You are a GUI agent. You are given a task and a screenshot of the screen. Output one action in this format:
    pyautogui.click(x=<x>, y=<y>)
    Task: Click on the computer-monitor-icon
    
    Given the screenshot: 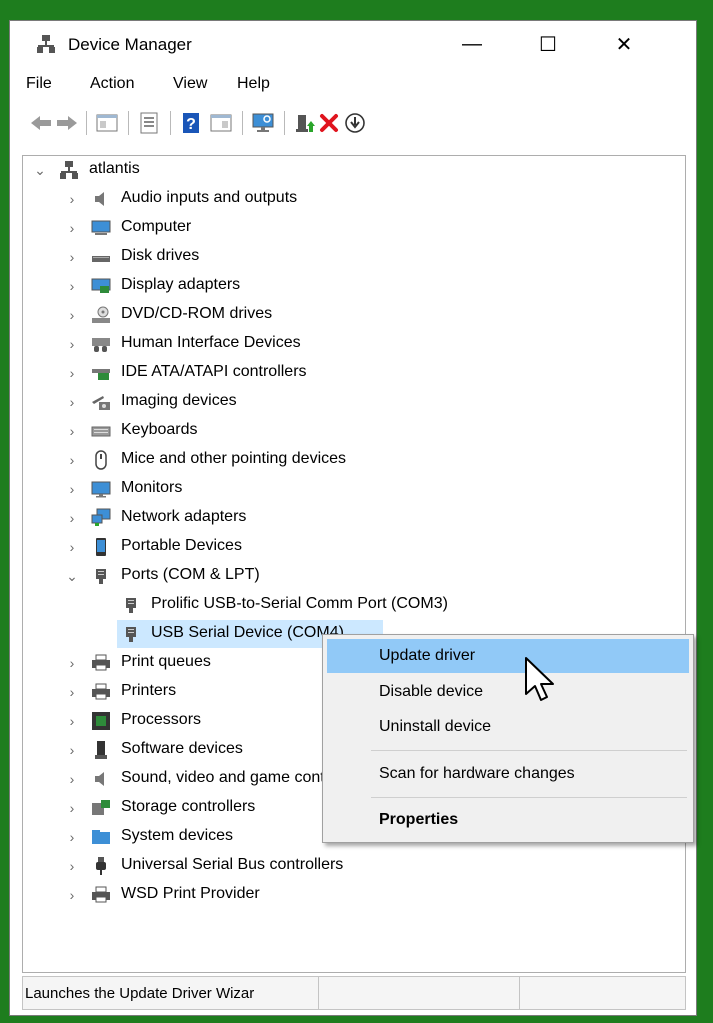 What is the action you would take?
    pyautogui.click(x=263, y=122)
    